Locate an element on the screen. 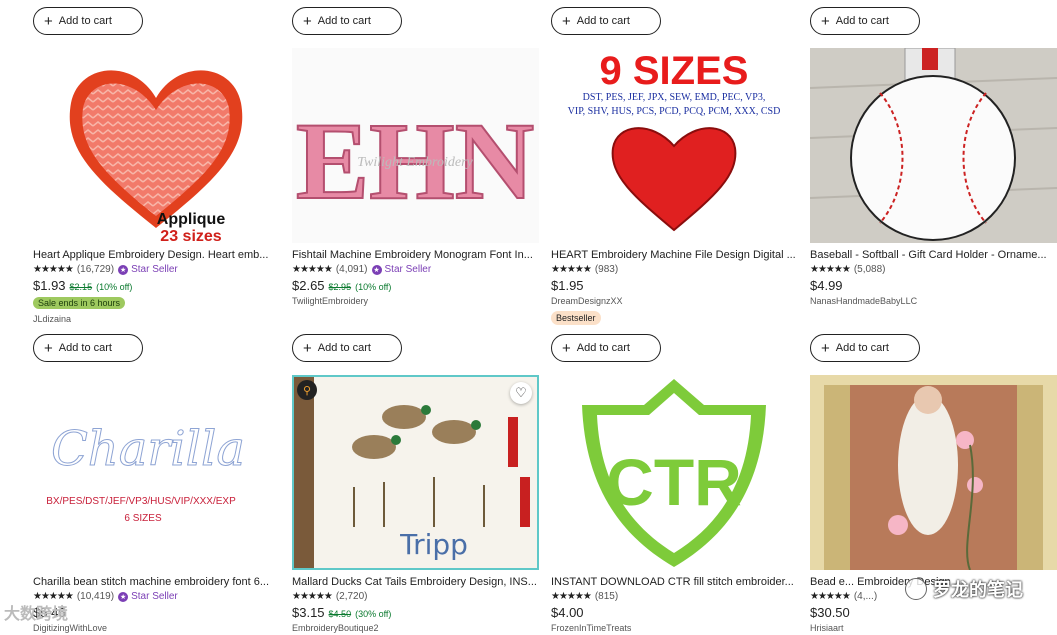 The image size is (1057, 635). listing-image: CTR is located at coordinates (674, 472).